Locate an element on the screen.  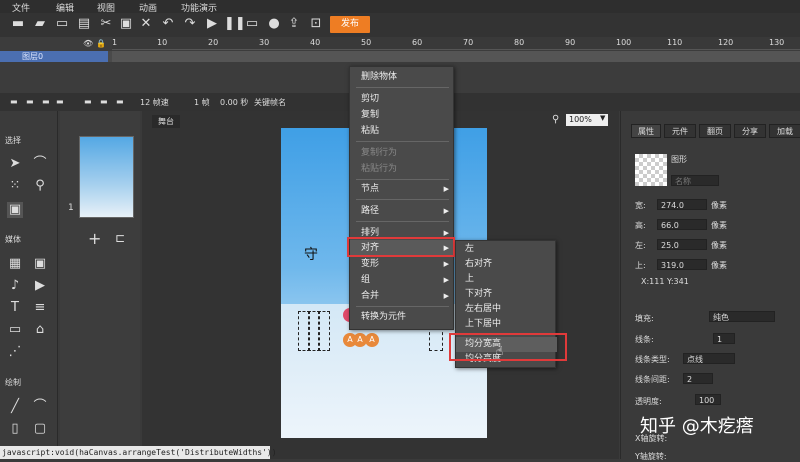
frame-tool-icon: ▣ is located at coordinates (15, 210).